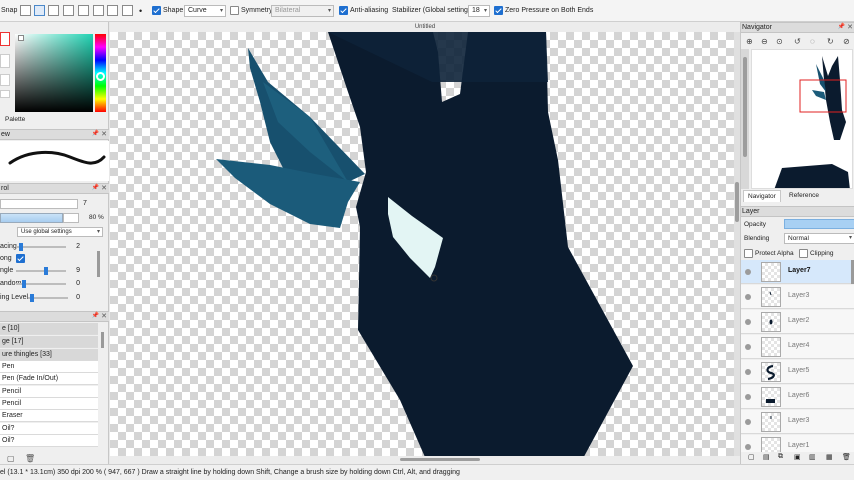 This screenshot has height=480, width=854. What do you see at coordinates (363, 11) in the screenshot?
I see `antialias-toggle: Anti-aliasing` at bounding box center [363, 11].